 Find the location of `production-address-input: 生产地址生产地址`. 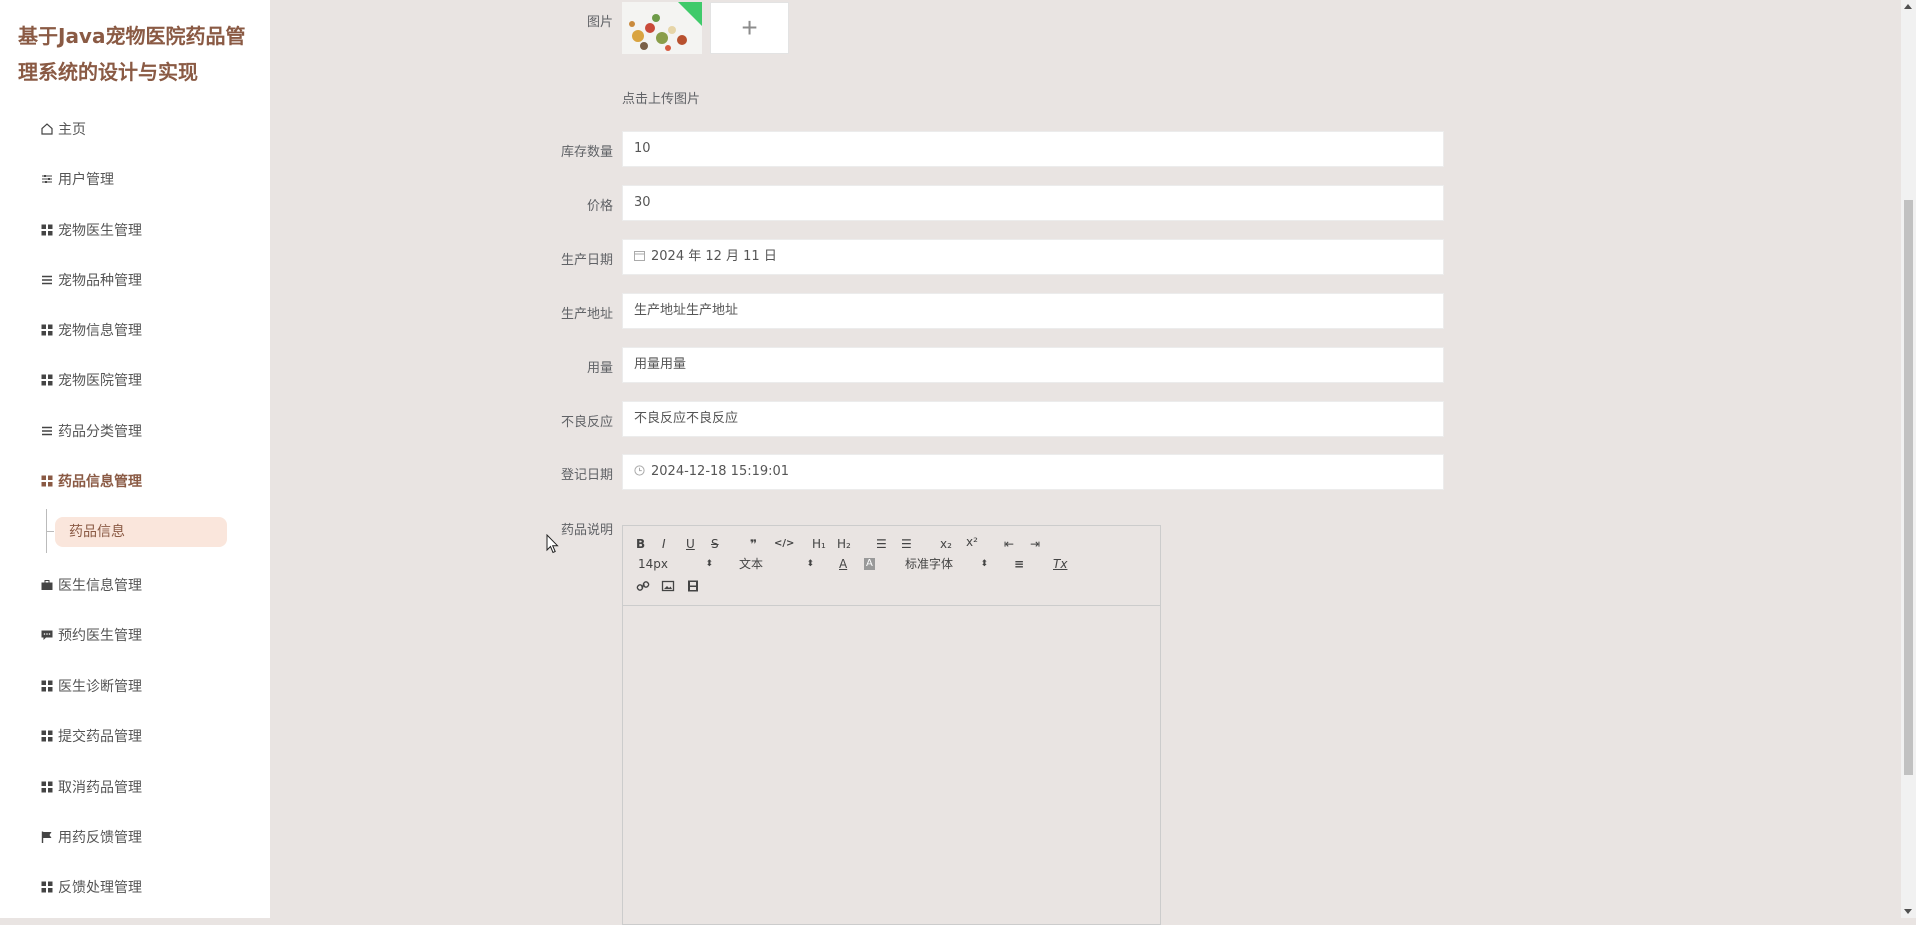

production-address-input: 生产地址生产地址 is located at coordinates (1033, 311).